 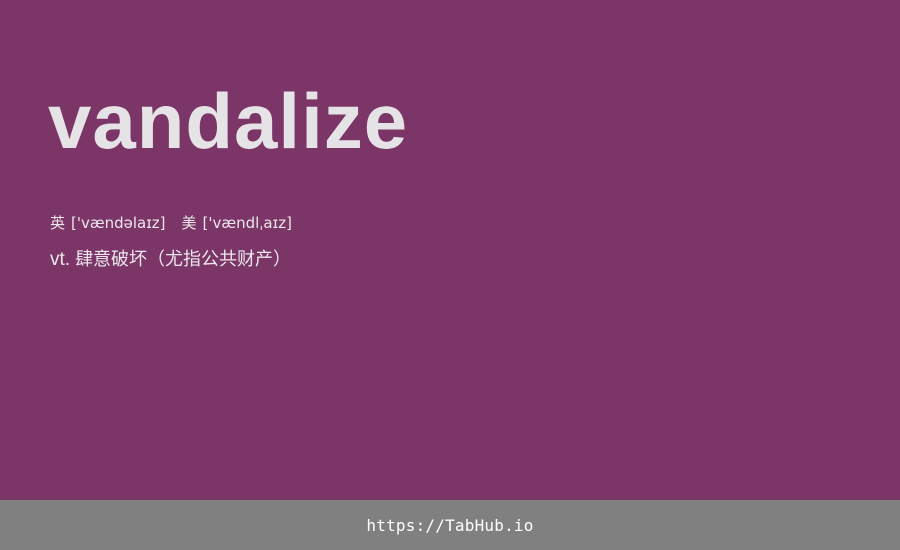 What do you see at coordinates (247, 223) in the screenshot?
I see `phonetic-us-ipa: ['vændlˌaɪz]` at bounding box center [247, 223].